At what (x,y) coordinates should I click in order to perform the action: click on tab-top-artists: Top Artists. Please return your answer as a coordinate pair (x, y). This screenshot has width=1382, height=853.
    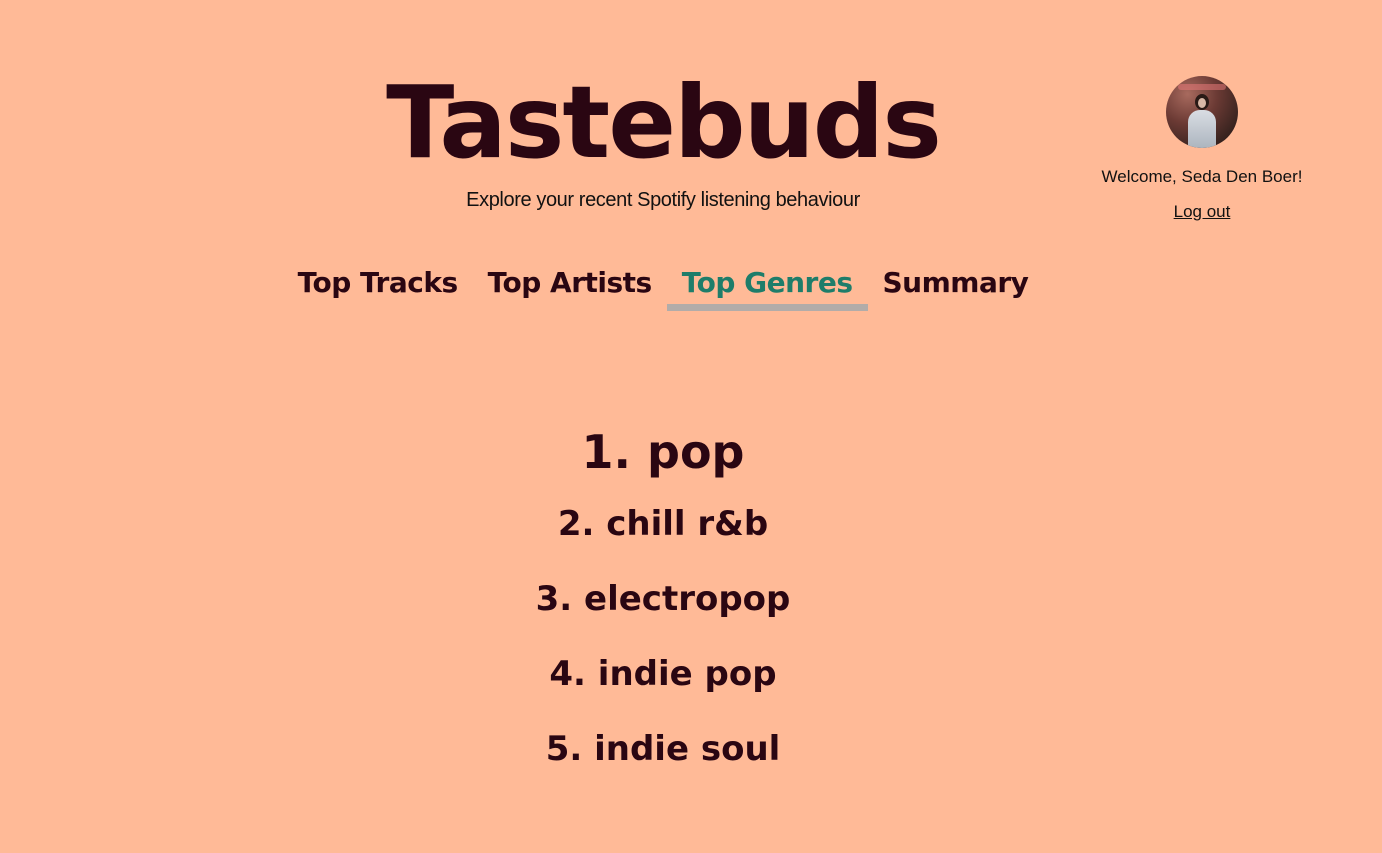
    Looking at the image, I should click on (570, 286).